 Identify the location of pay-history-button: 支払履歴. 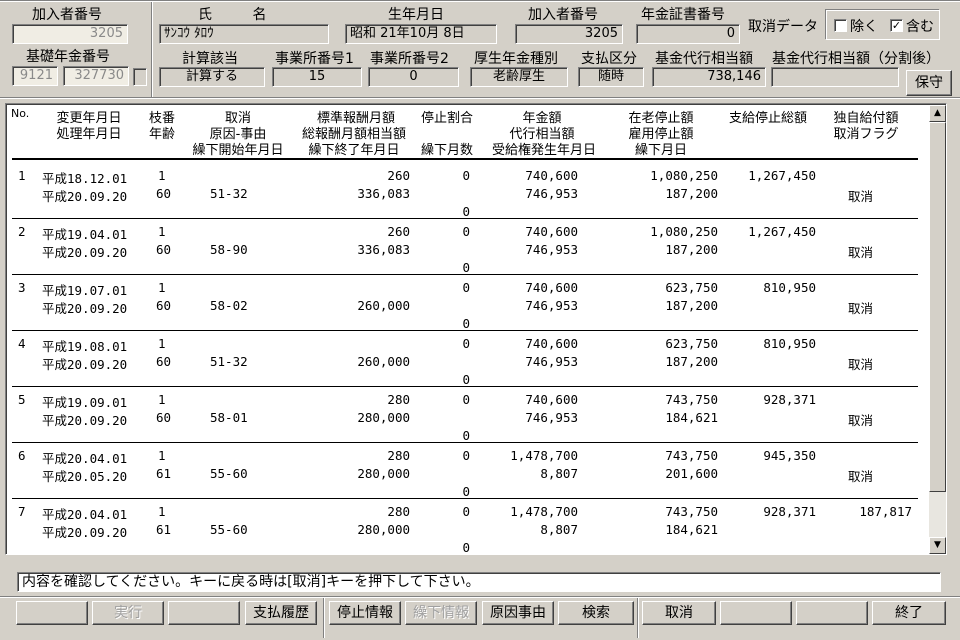
(281, 613).